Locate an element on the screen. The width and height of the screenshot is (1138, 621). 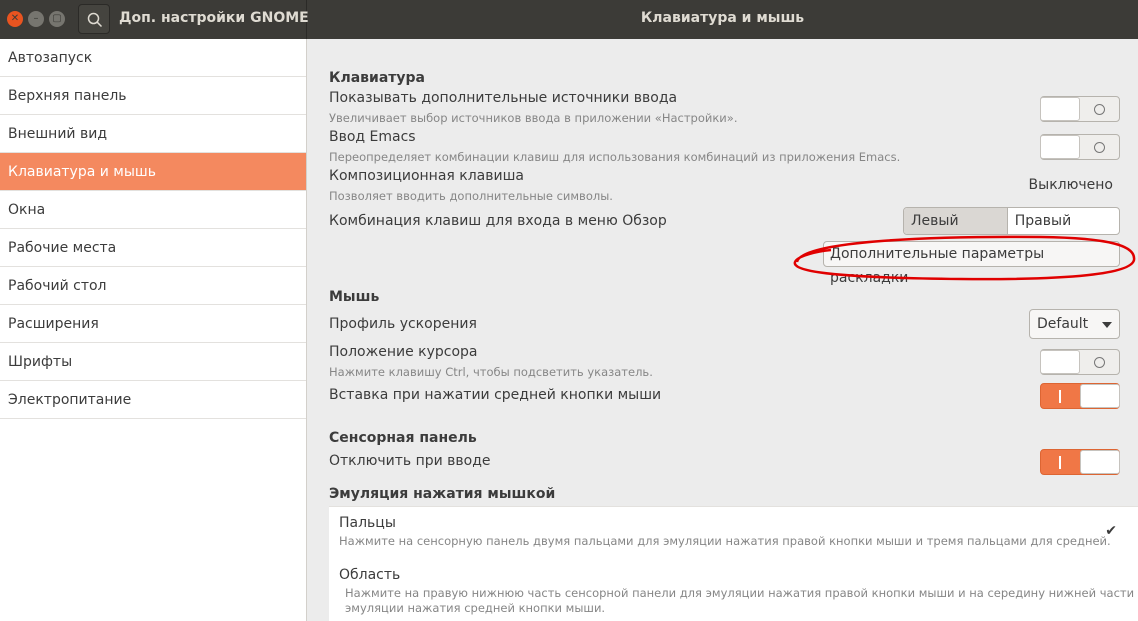
mouse-section-title: Мышь is located at coordinates (354, 297).